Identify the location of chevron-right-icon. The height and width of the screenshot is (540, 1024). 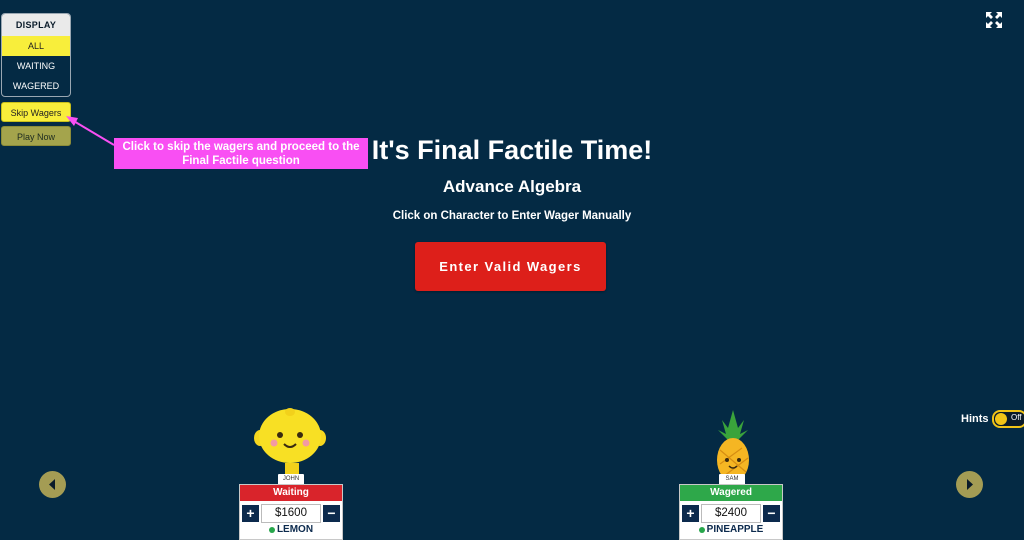
(969, 484).